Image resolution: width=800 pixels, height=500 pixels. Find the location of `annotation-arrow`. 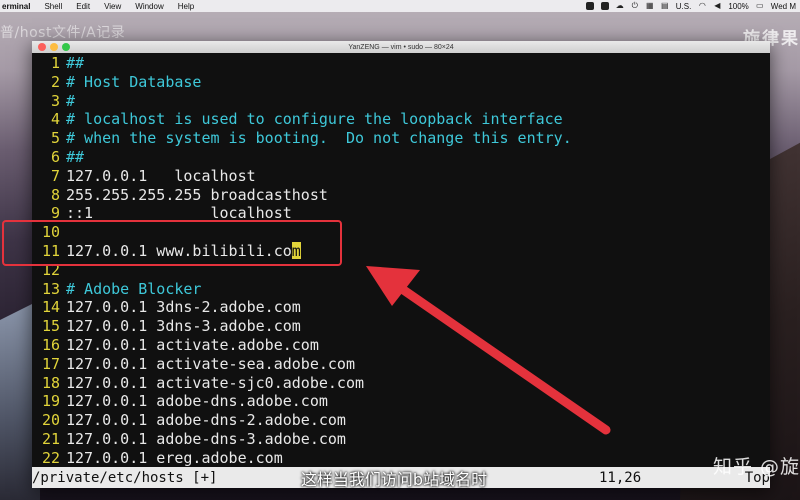

annotation-arrow is located at coordinates (488, 350).